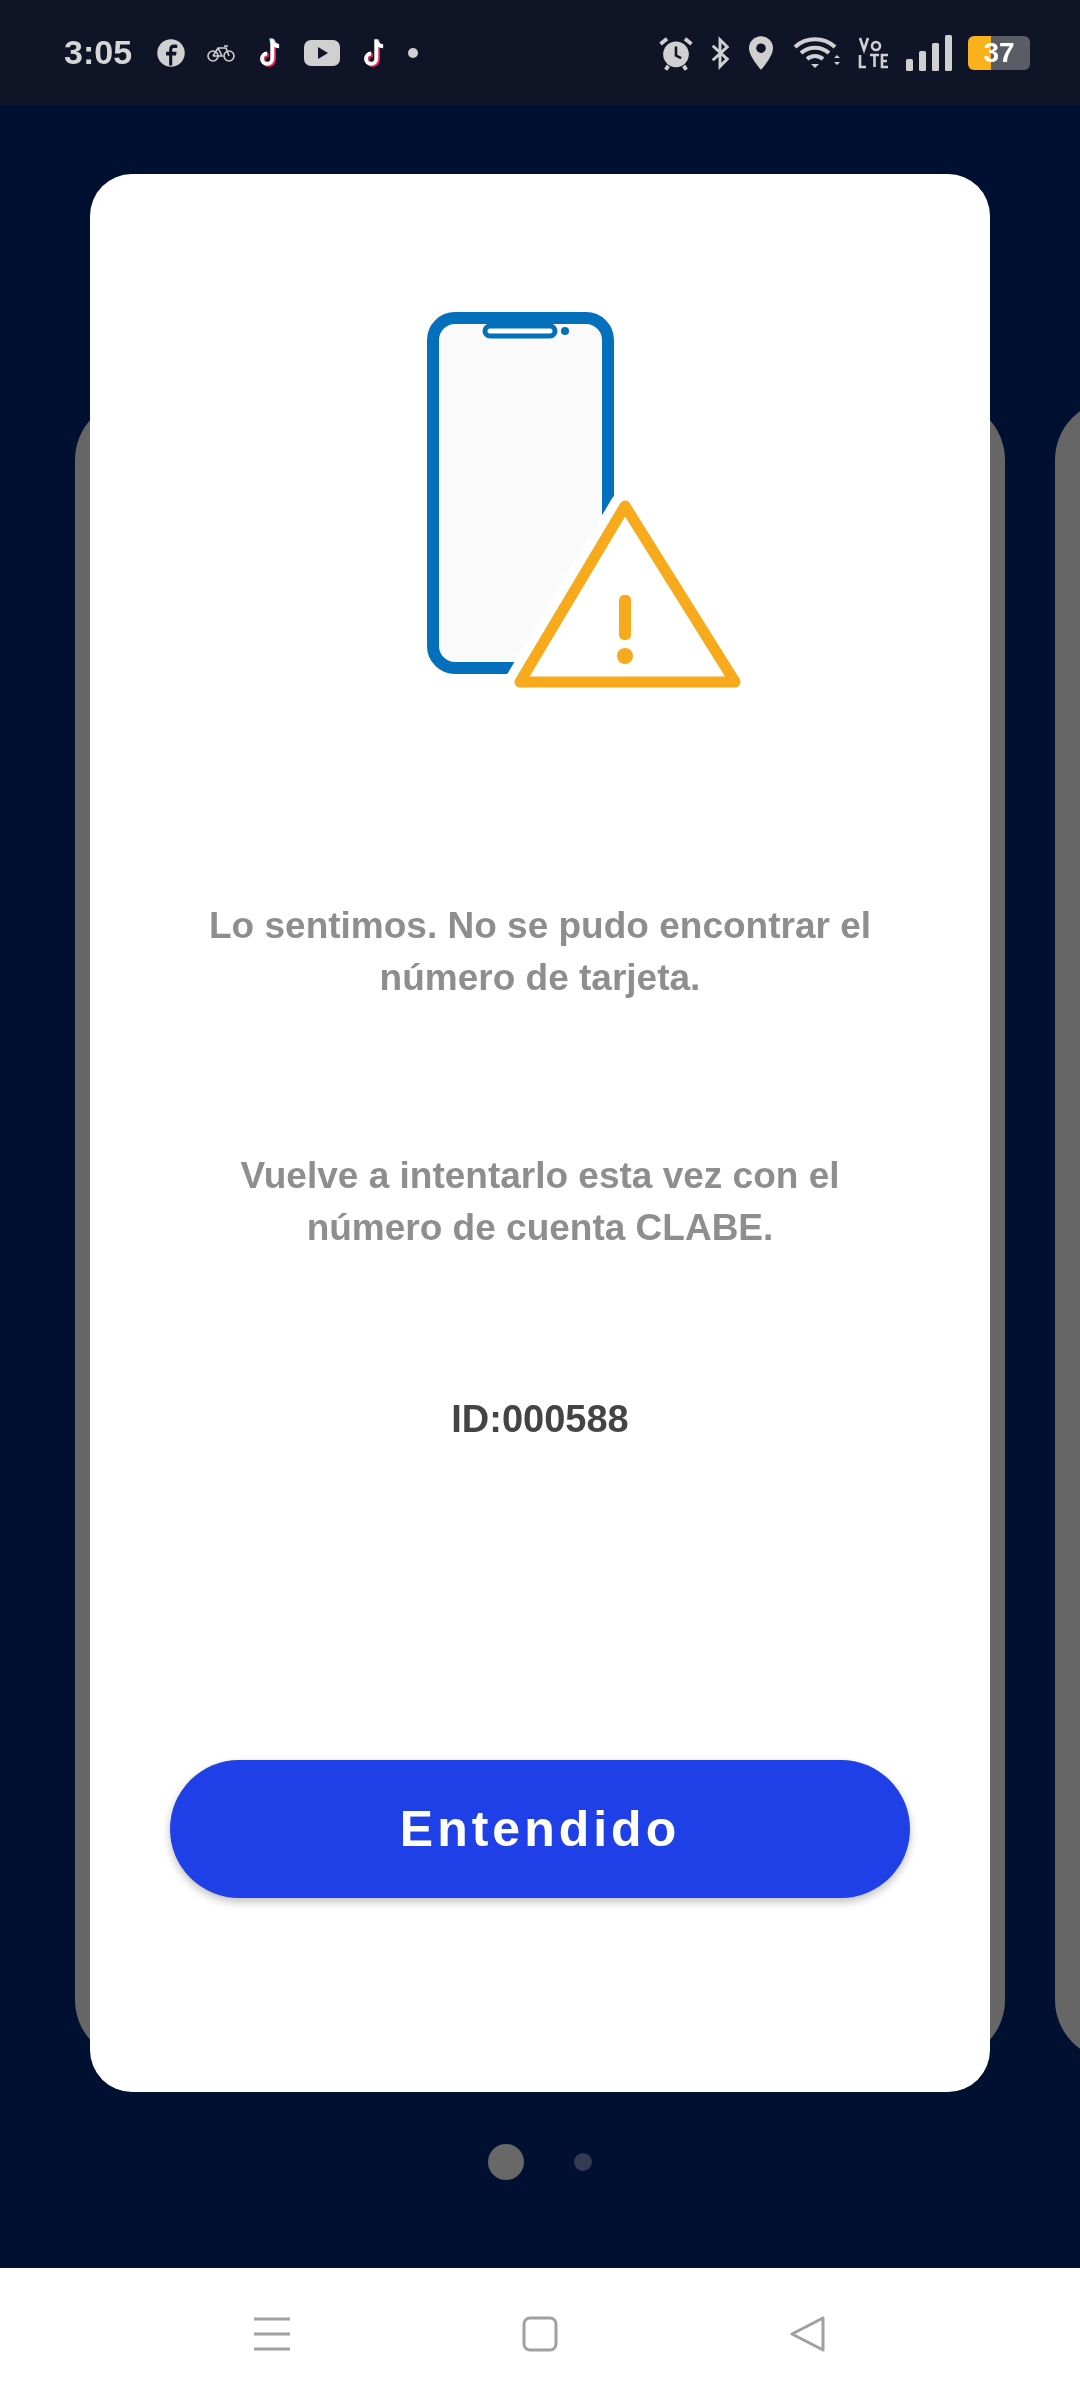  I want to click on bluetooth-icon, so click(720, 52).